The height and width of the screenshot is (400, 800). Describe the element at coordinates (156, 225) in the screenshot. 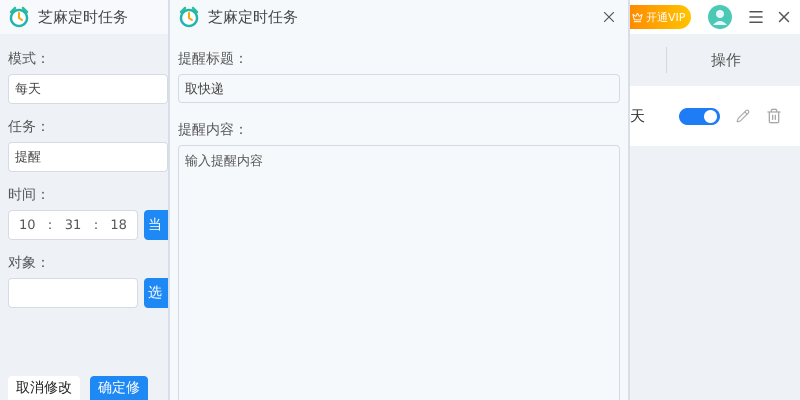

I see `now-button: 当` at that location.